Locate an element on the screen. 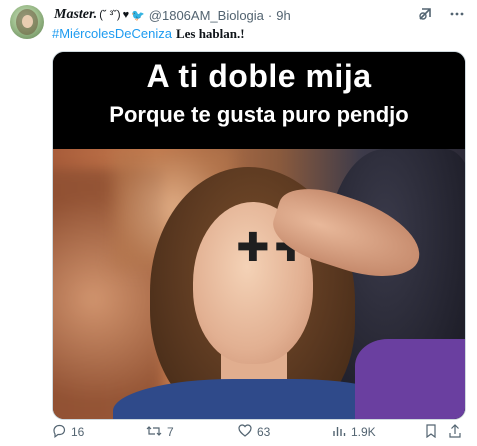 This screenshot has height=446, width=477. avatar-face is located at coordinates (27, 21).